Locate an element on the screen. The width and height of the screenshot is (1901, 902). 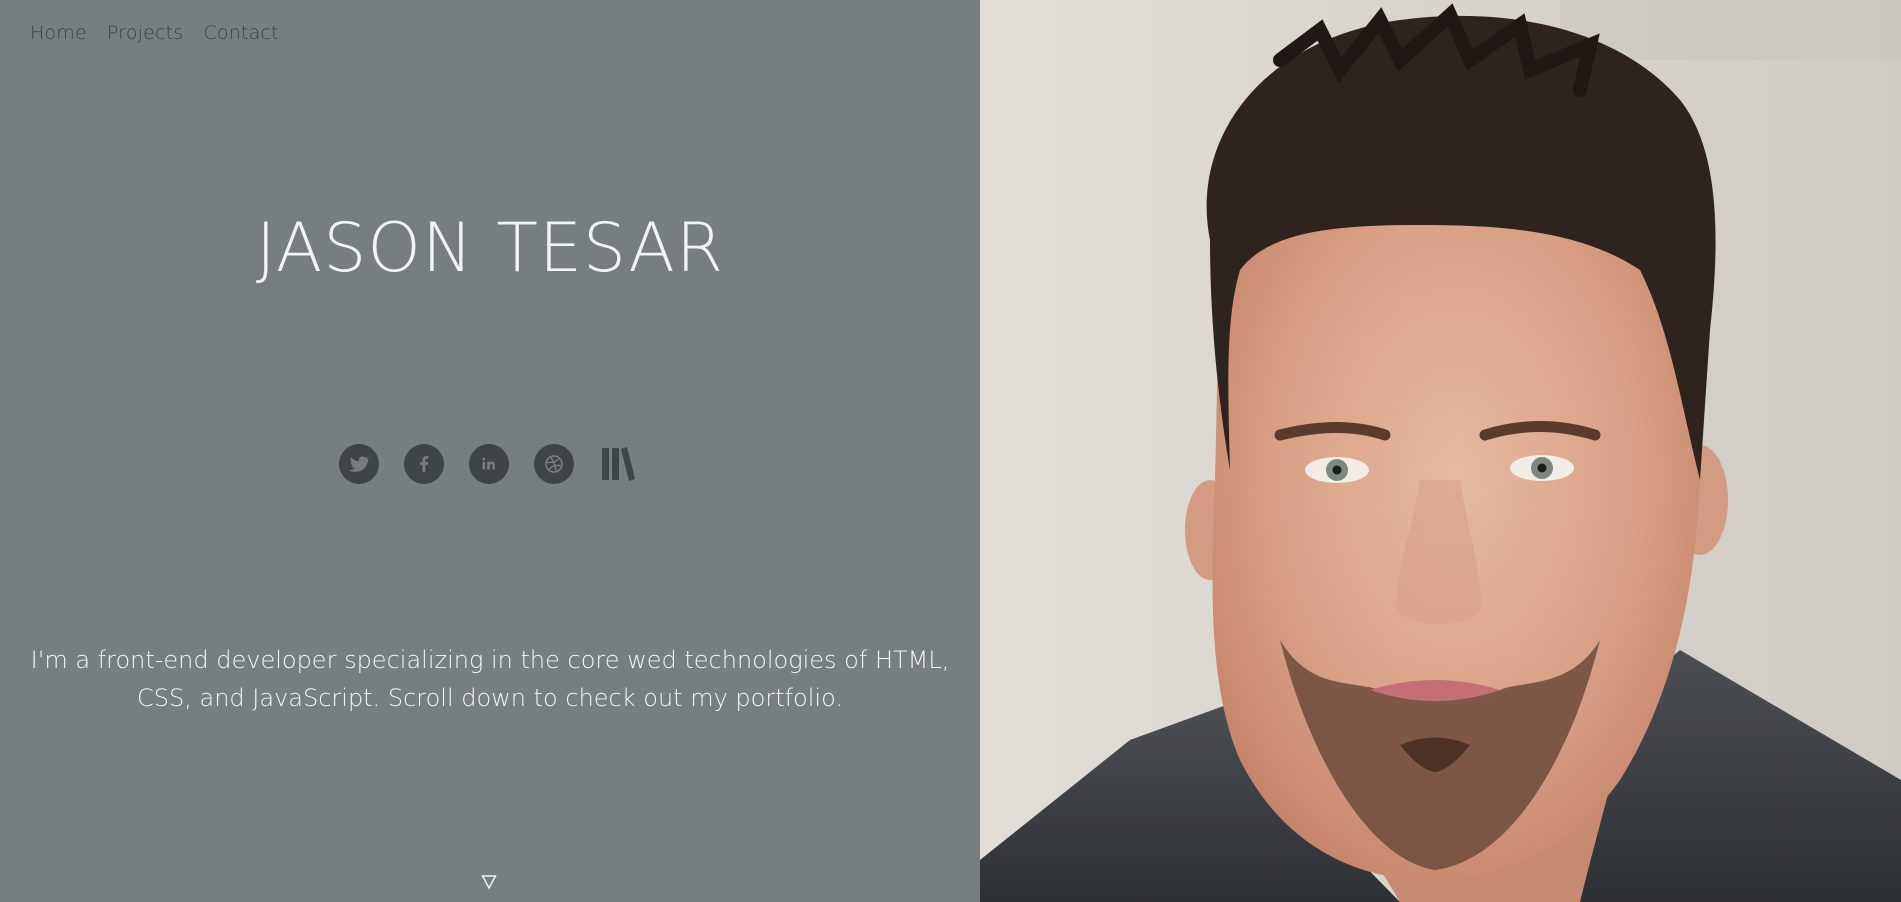
facebook-icon is located at coordinates (424, 464).